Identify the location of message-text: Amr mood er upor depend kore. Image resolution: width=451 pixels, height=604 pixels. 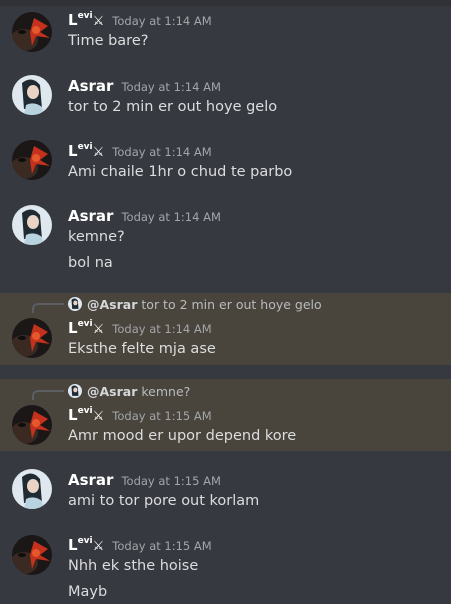
(182, 436).